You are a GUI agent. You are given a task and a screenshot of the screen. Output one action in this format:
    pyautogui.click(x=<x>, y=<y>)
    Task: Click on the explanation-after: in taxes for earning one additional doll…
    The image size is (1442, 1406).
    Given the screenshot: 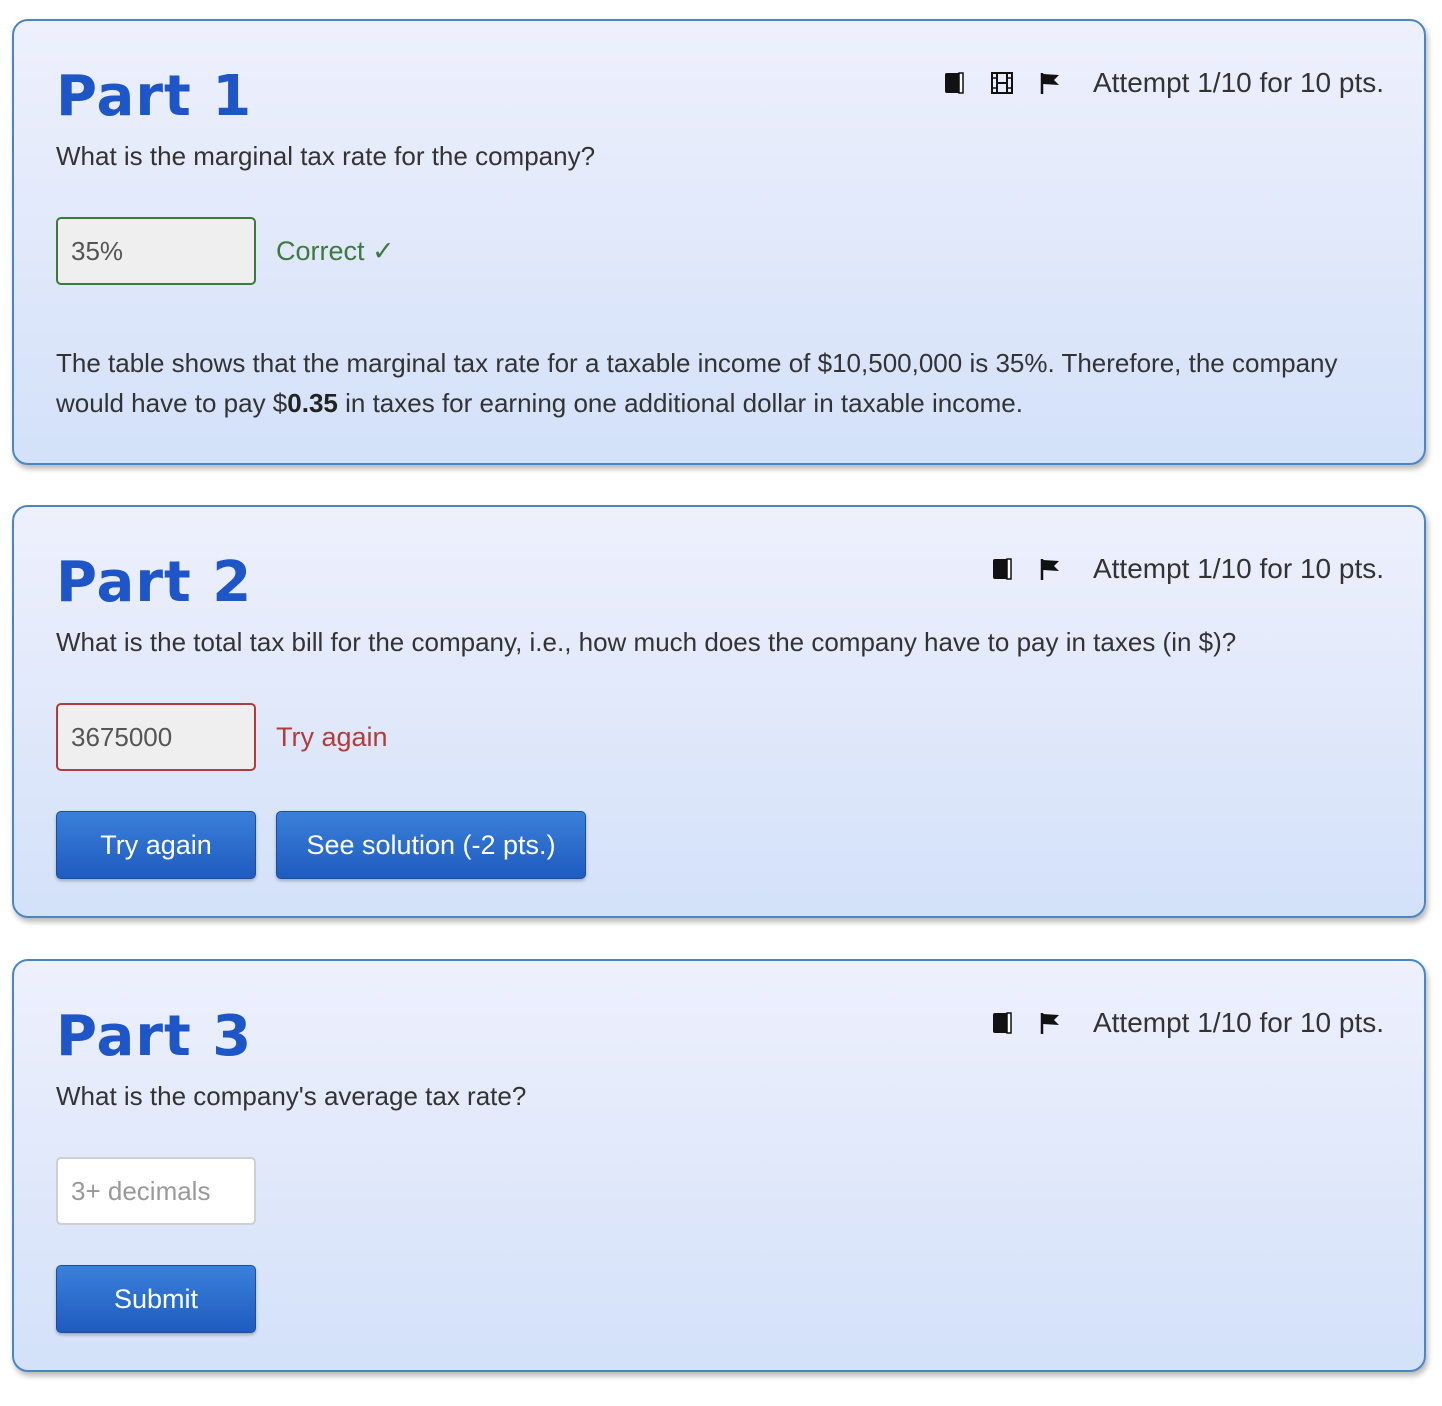 What is the action you would take?
    pyautogui.click(x=680, y=403)
    